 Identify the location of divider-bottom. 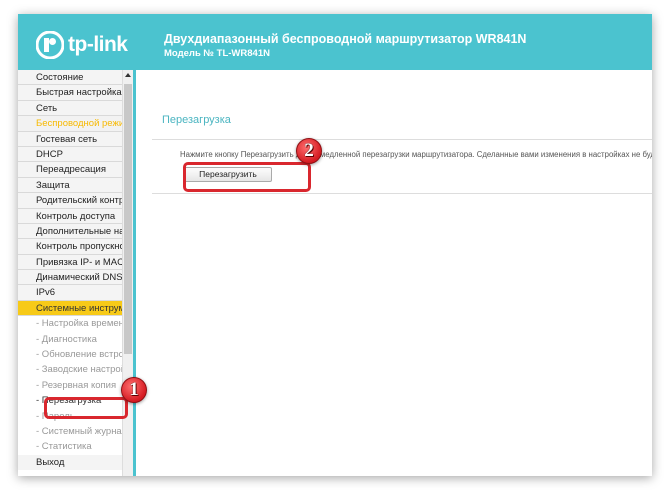
(402, 193).